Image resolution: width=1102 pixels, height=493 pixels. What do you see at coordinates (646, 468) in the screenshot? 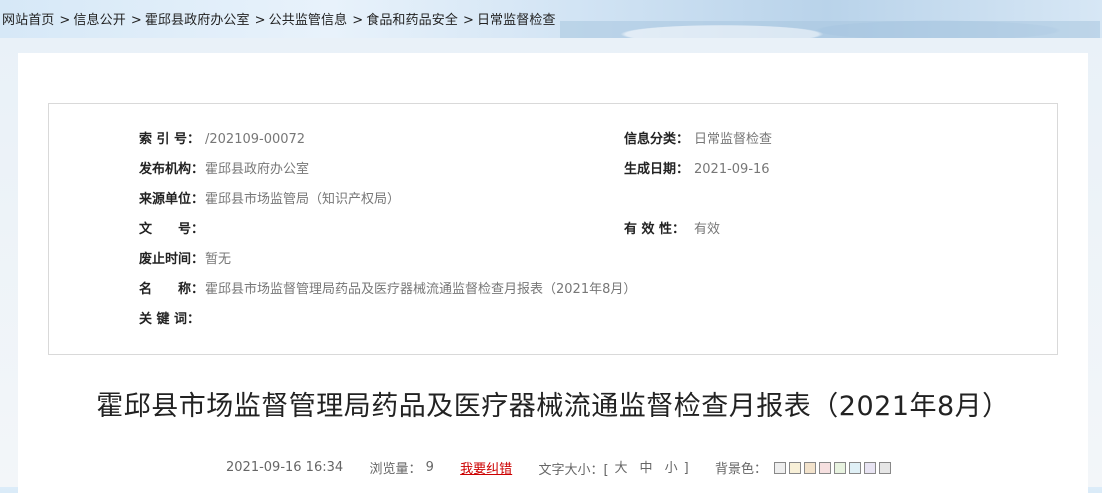
I see `font-size-medium-button: 中` at bounding box center [646, 468].